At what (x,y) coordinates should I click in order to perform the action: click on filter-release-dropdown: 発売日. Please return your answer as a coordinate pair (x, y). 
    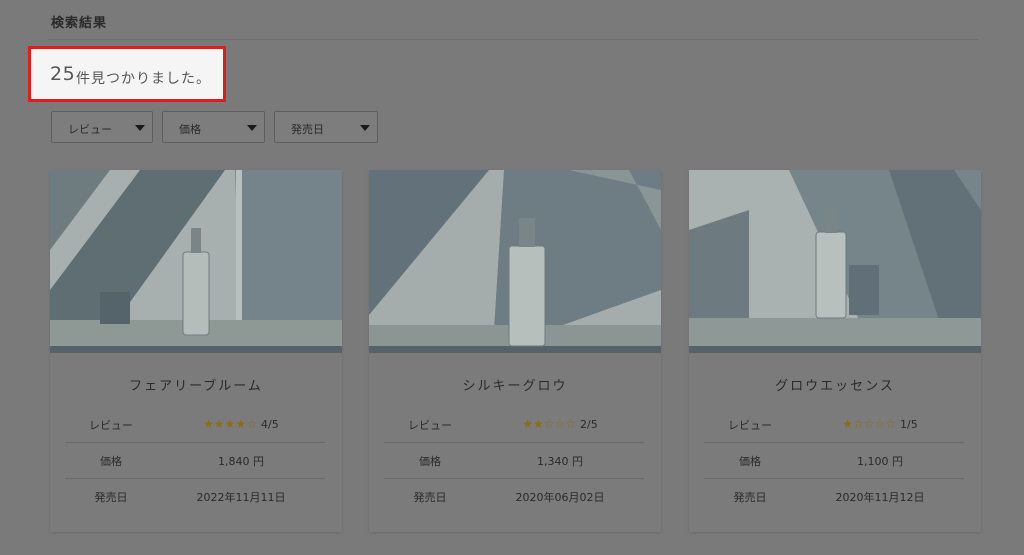
    Looking at the image, I should click on (326, 127).